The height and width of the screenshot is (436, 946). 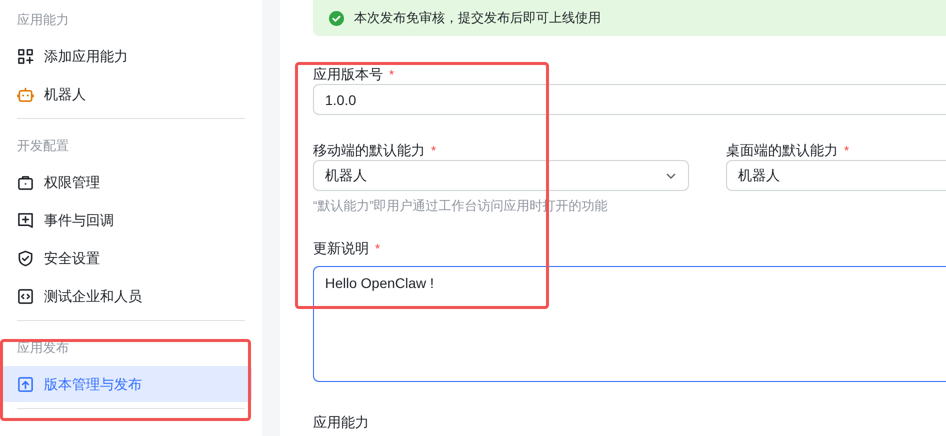 What do you see at coordinates (369, 150) in the screenshot?
I see `field-label: 移动端的默认能力` at bounding box center [369, 150].